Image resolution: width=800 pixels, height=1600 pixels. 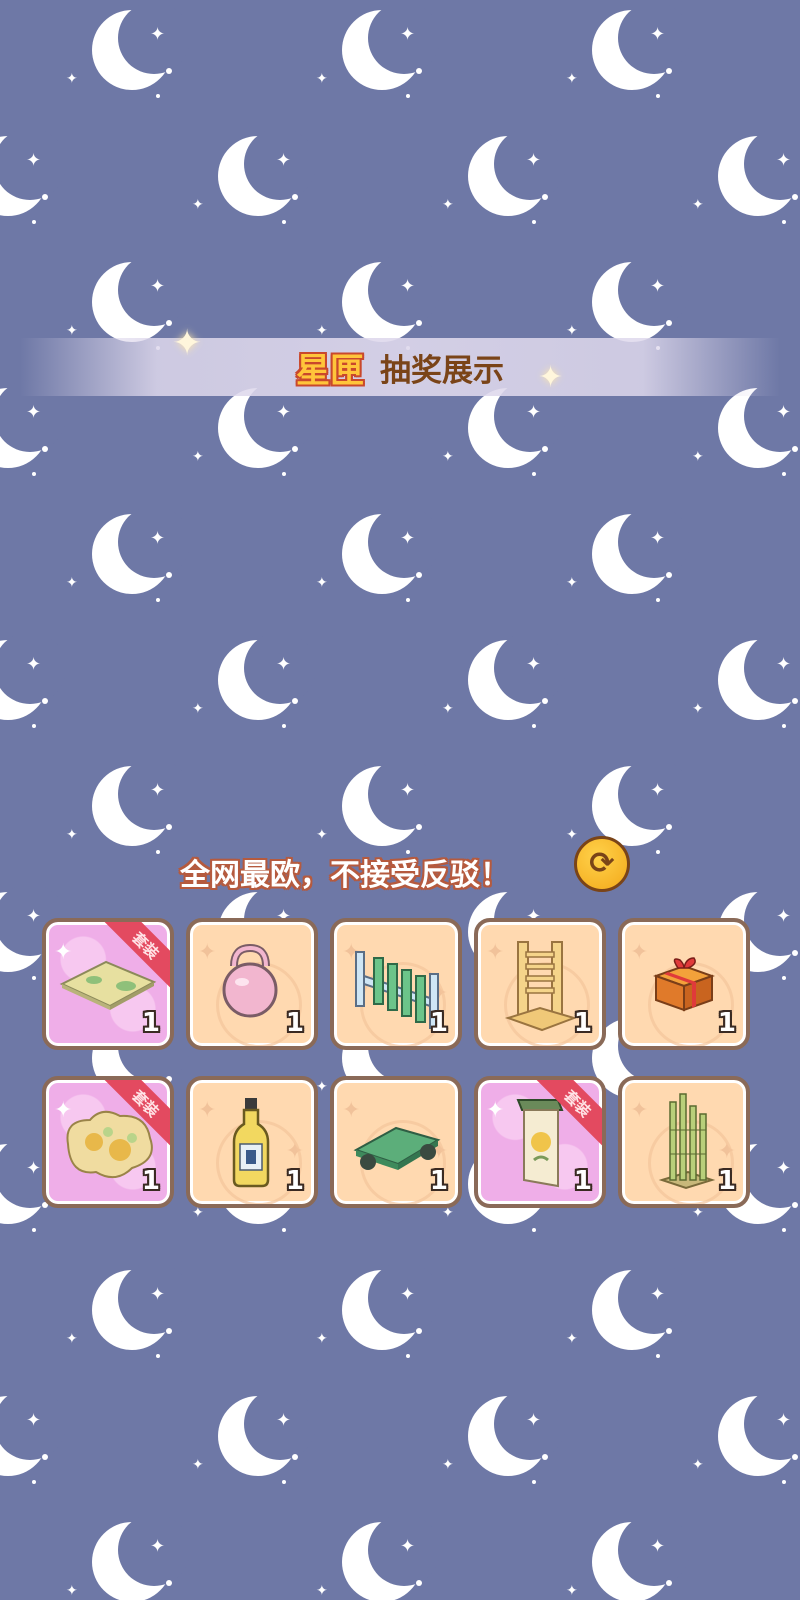 What do you see at coordinates (330, 370) in the screenshot?
I see `title-brand: 星匣` at bounding box center [330, 370].